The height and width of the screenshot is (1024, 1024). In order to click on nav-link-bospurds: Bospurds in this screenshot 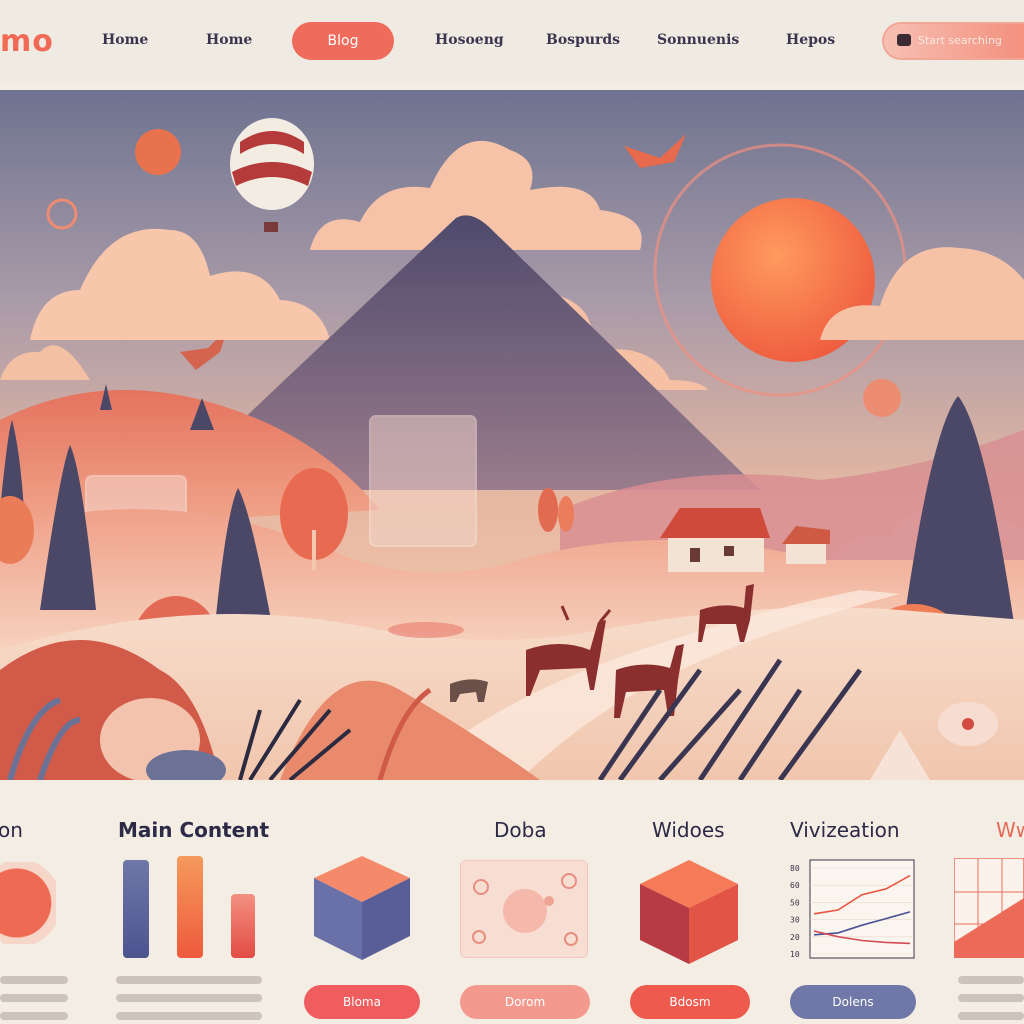, I will do `click(583, 40)`.